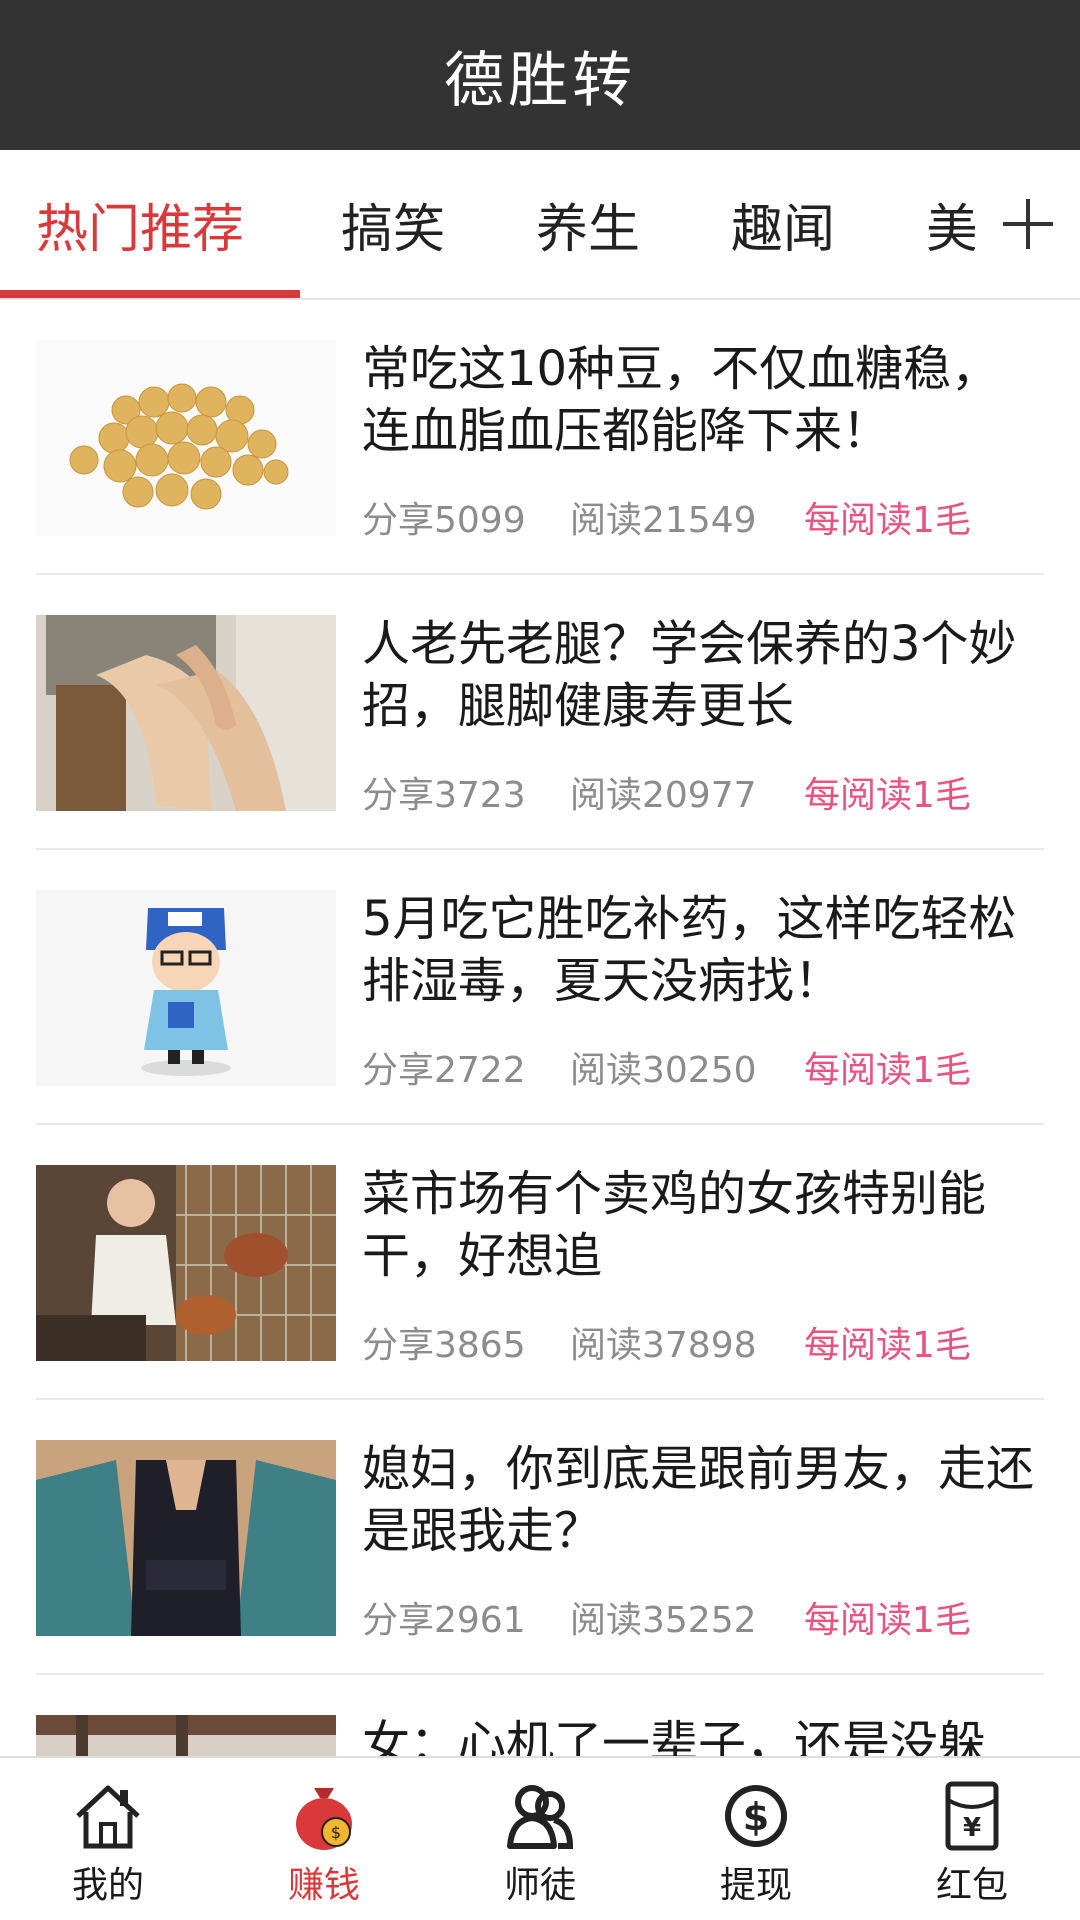  I want to click on nav-label: 提现, so click(755, 1885).